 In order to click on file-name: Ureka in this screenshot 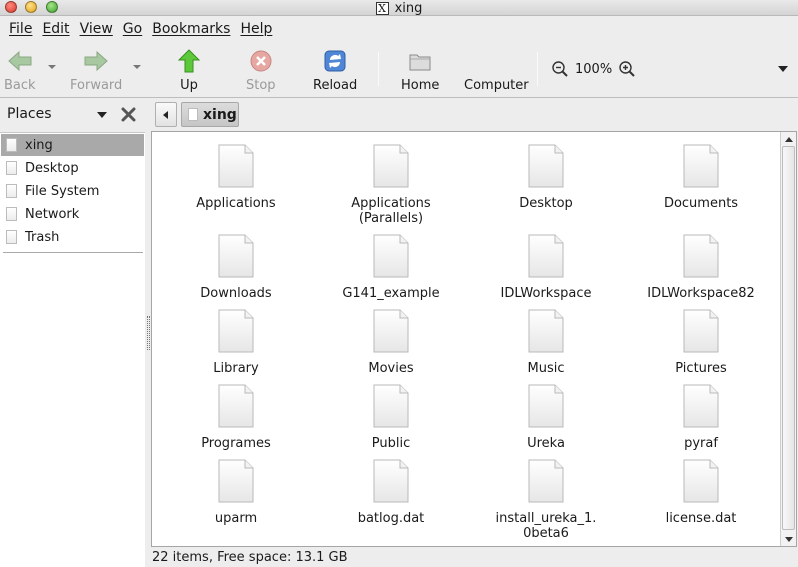, I will do `click(546, 443)`.